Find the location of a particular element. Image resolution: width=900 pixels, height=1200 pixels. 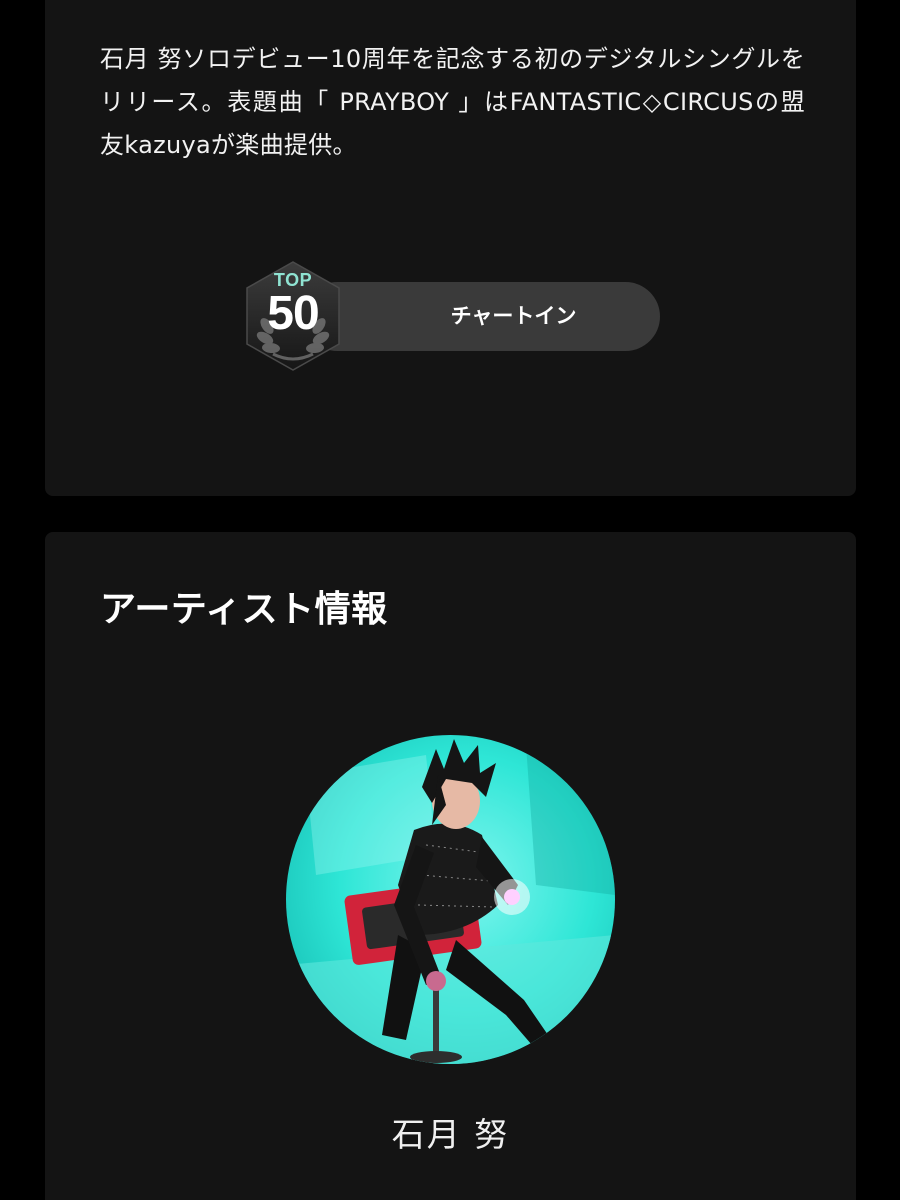

artist-avatar is located at coordinates (450, 899).